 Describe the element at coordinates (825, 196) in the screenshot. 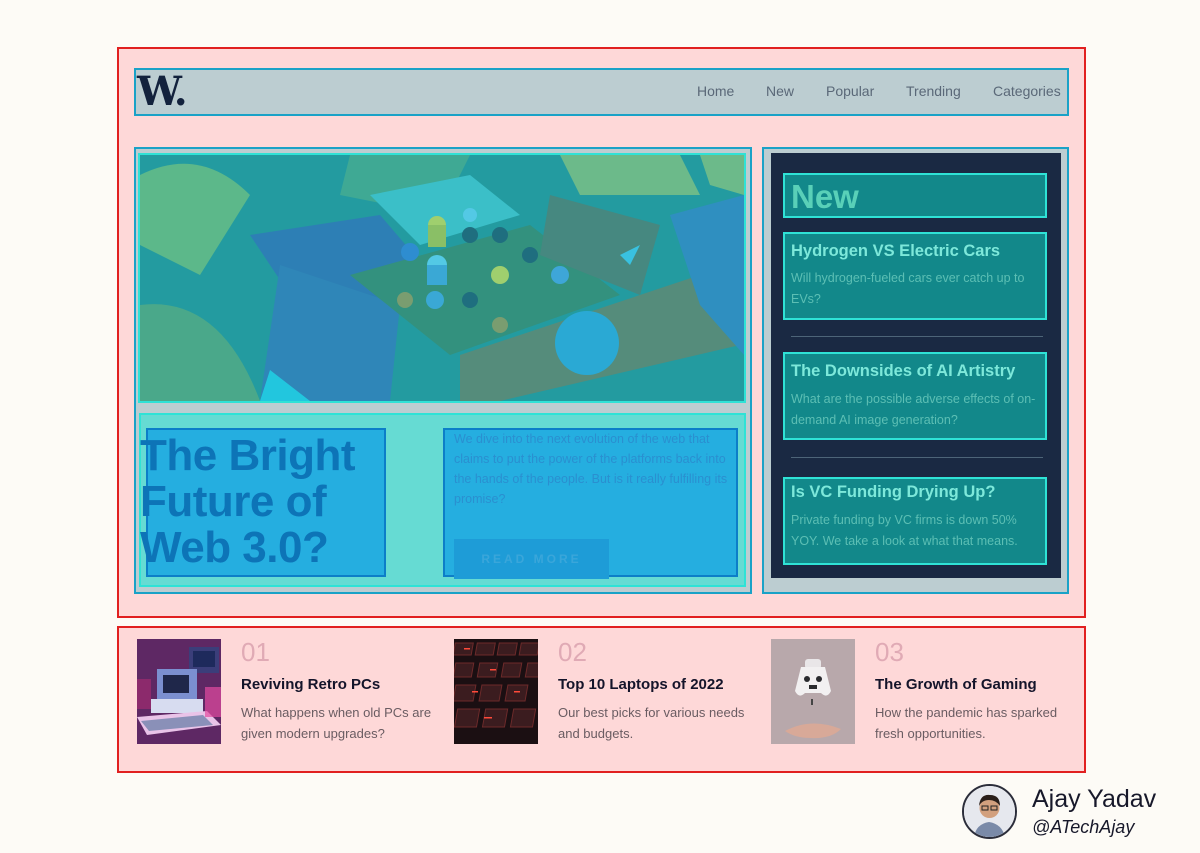

I see `sidebar-title: New` at that location.